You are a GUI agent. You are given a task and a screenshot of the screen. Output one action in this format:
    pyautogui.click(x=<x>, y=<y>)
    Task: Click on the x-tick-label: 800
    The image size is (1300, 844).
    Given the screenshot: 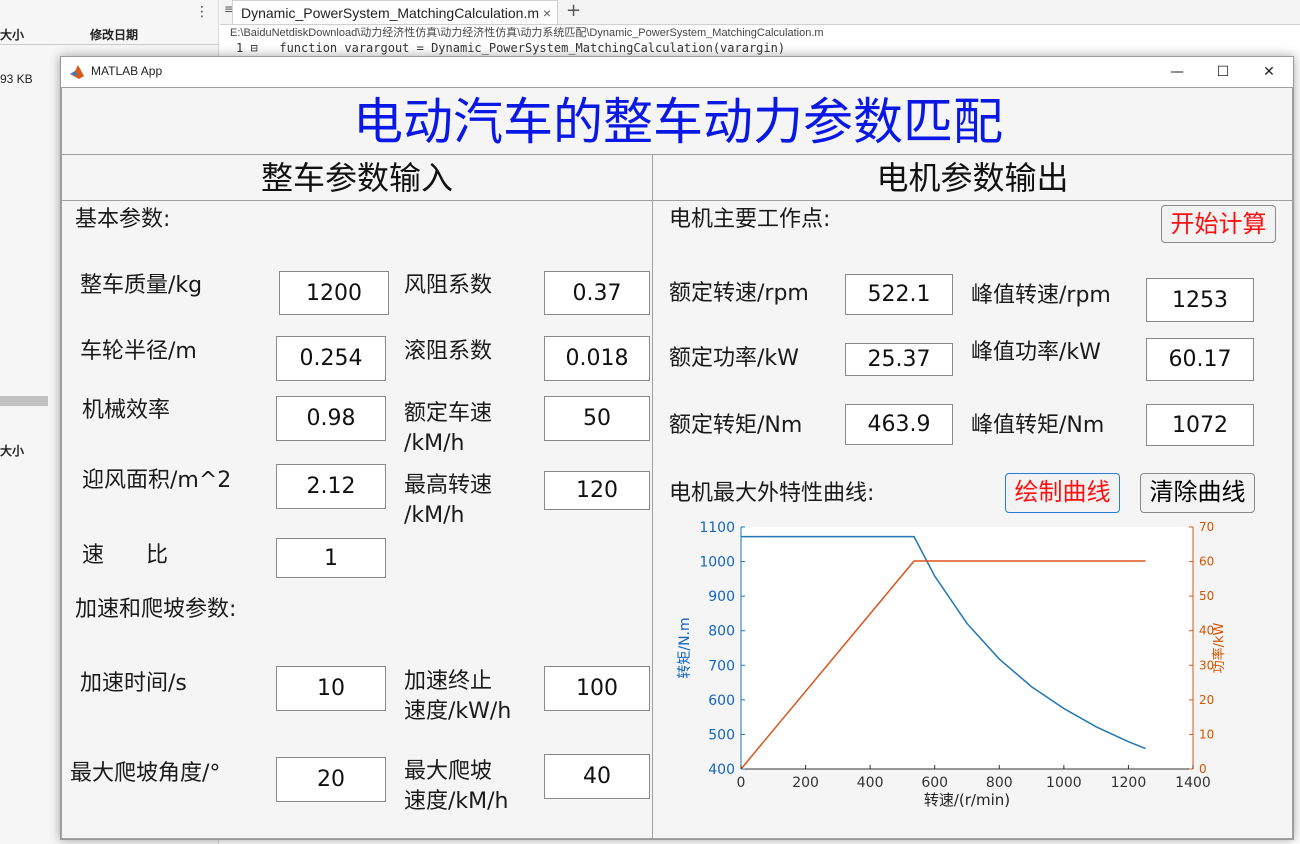 What is the action you would take?
    pyautogui.click(x=999, y=783)
    